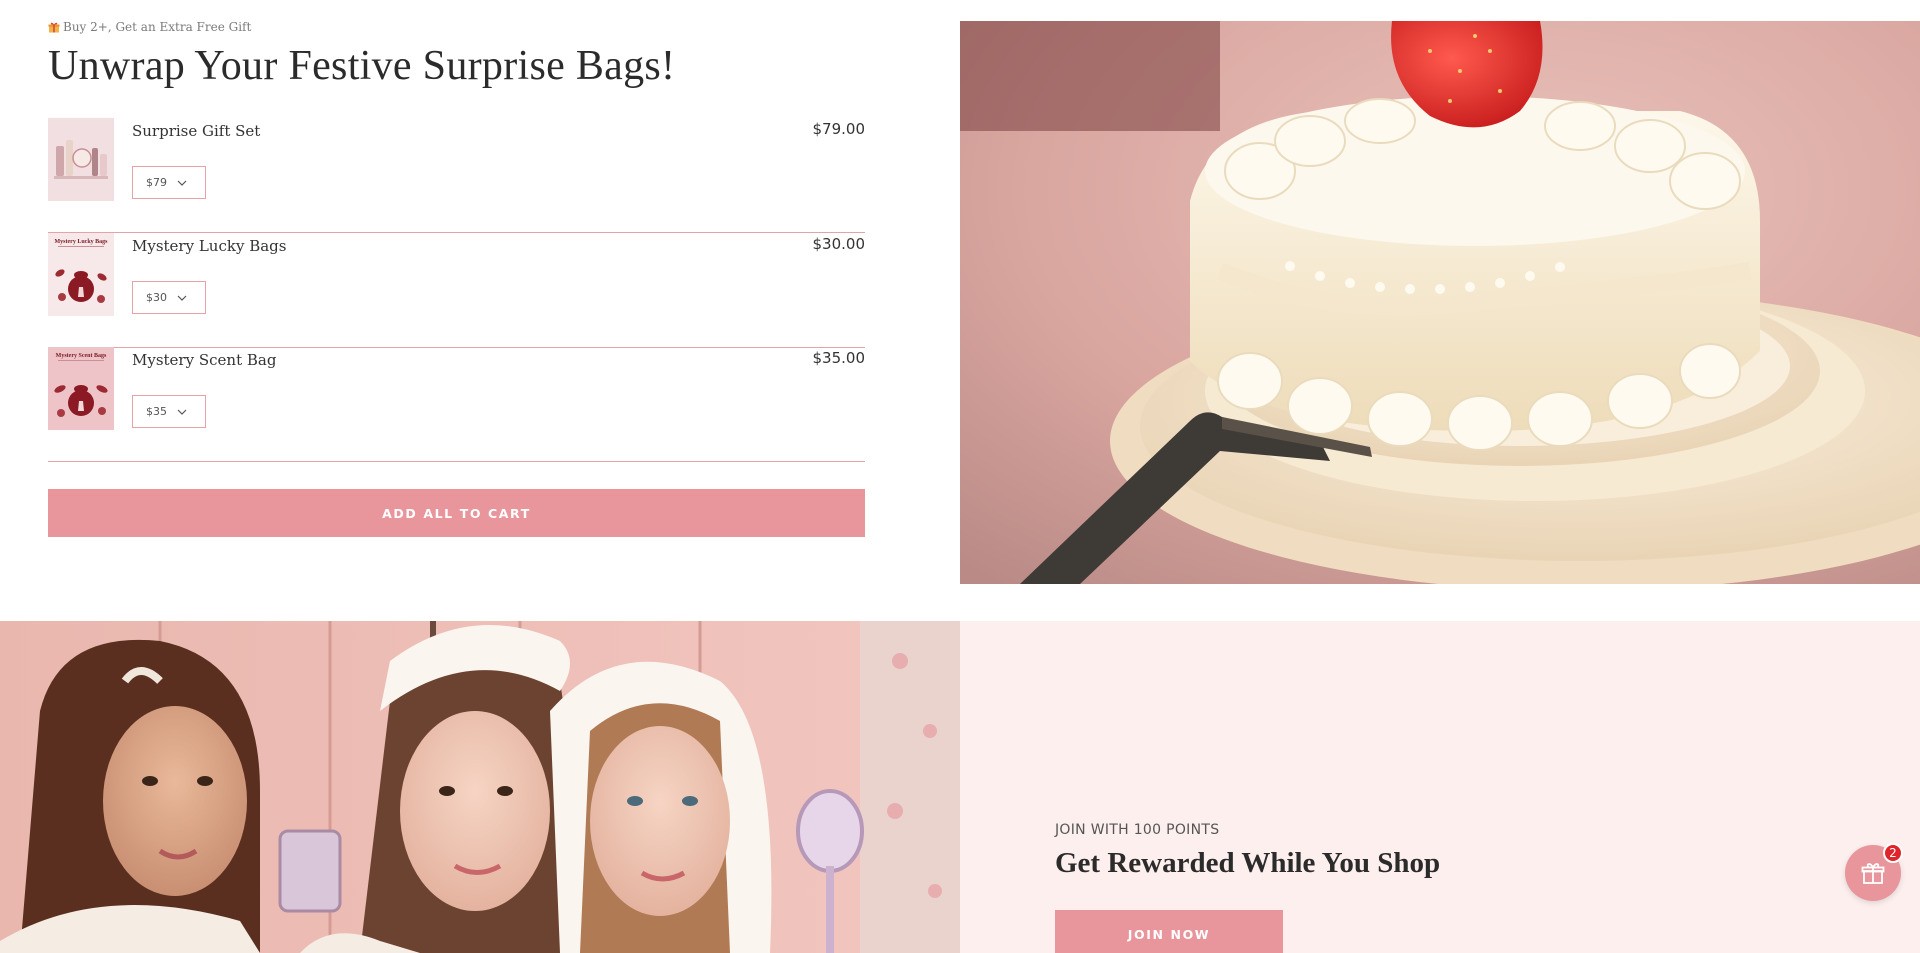 Image resolution: width=1920 pixels, height=953 pixels. What do you see at coordinates (204, 360) in the screenshot?
I see `product-name: Mystery Scent Bag` at bounding box center [204, 360].